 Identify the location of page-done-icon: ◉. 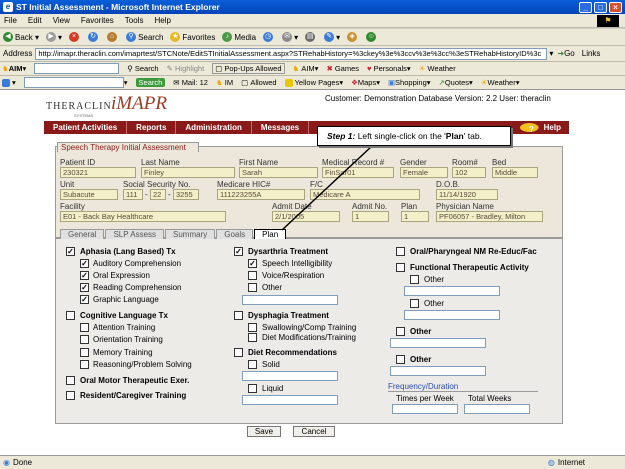
(6, 462).